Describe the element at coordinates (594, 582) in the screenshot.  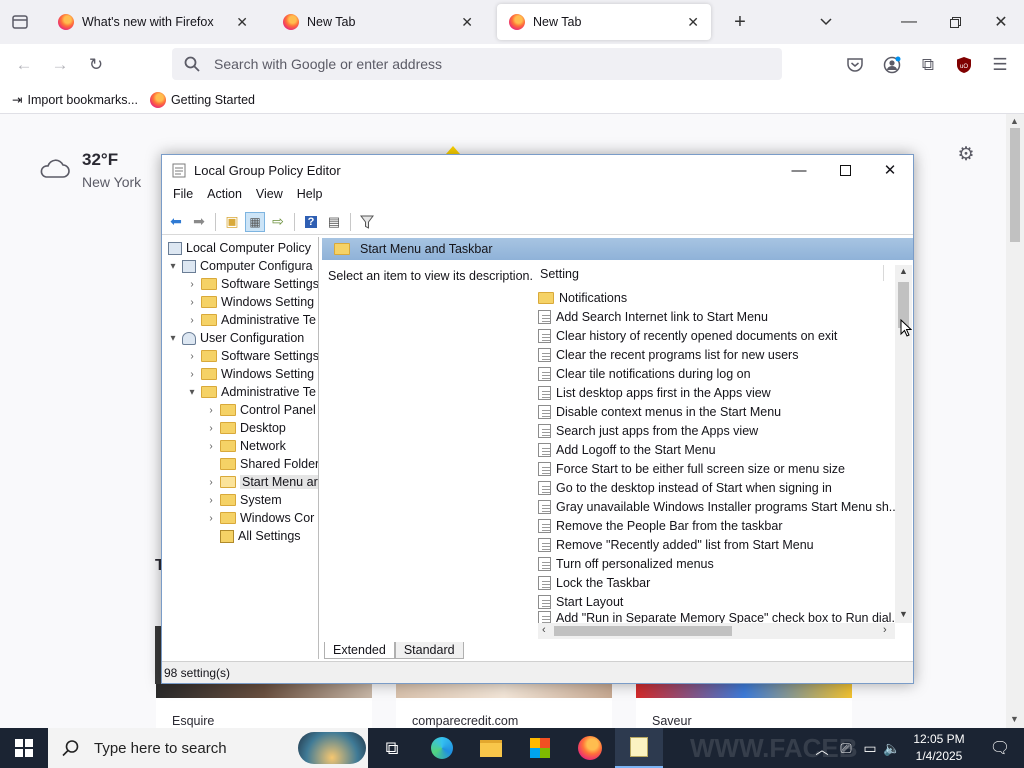
I see `list-item: Lock the Taskbar` at that location.